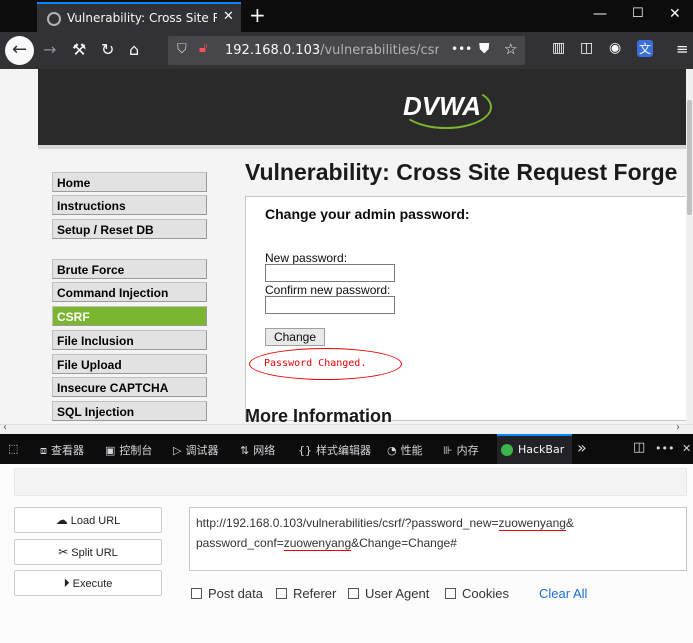  I want to click on password-changed-message: Password Changed., so click(315, 363).